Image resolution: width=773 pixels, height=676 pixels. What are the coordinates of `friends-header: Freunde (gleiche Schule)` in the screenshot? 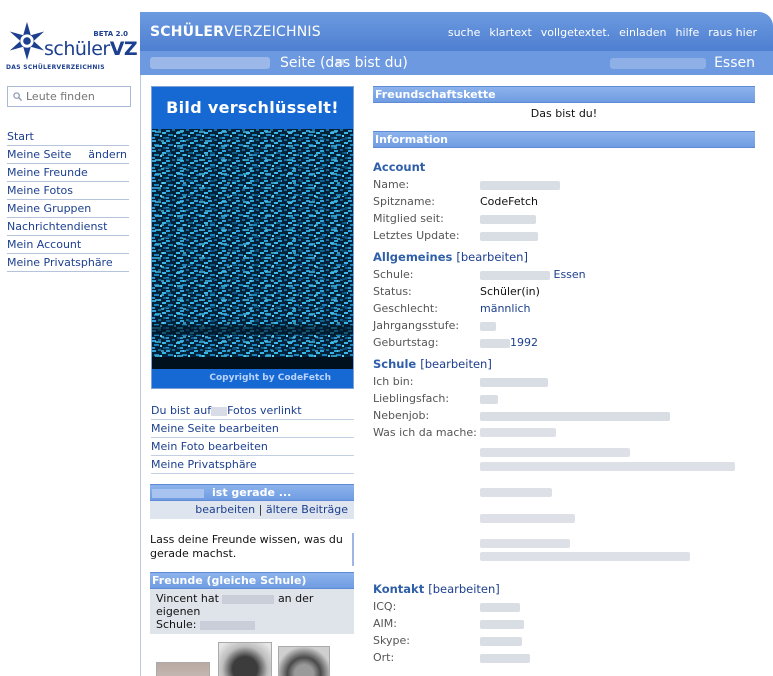 It's located at (252, 580).